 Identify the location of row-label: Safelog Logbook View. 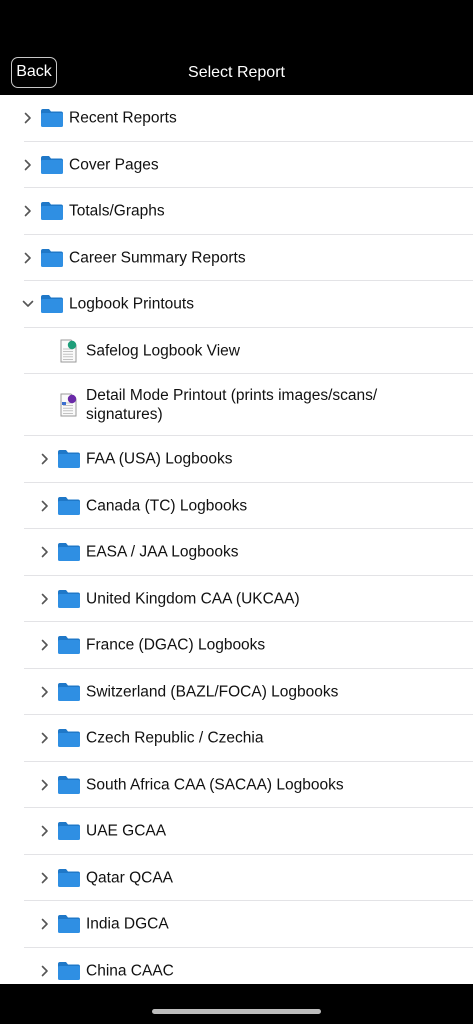
(163, 351).